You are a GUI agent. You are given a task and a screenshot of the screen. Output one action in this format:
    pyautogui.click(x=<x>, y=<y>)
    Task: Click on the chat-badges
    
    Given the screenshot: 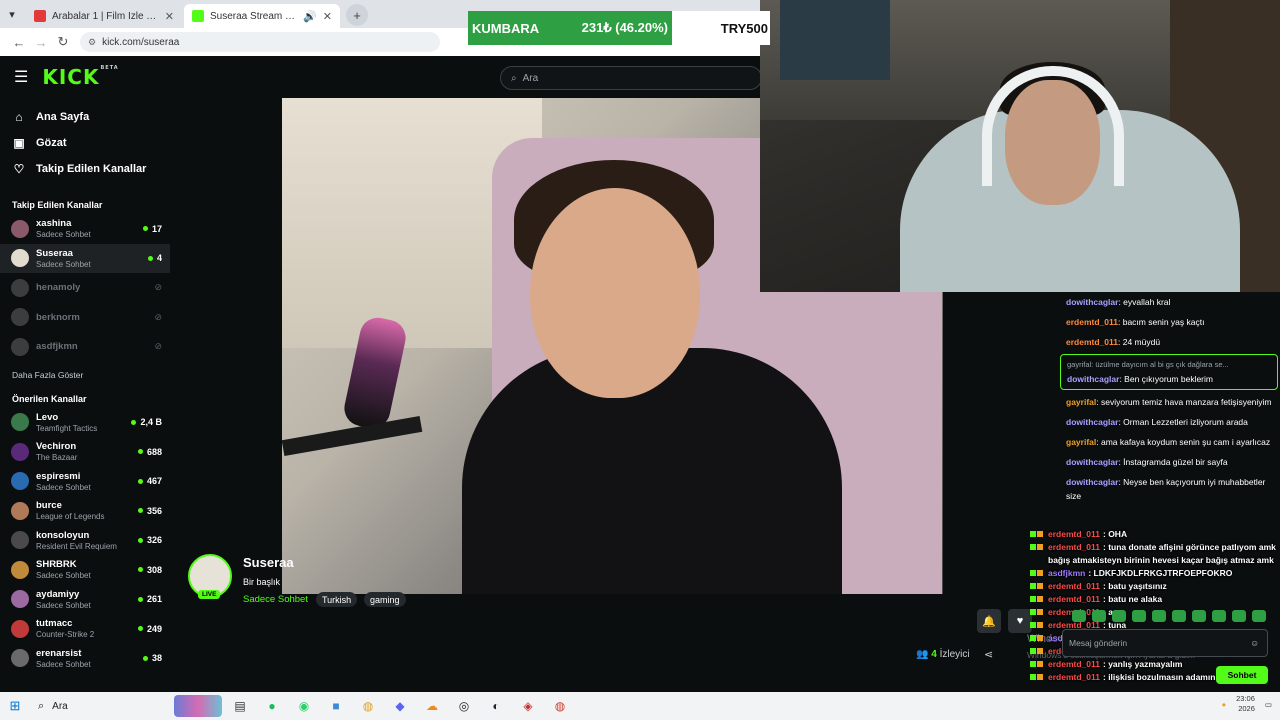 What is the action you would take?
    pyautogui.click(x=1039, y=599)
    